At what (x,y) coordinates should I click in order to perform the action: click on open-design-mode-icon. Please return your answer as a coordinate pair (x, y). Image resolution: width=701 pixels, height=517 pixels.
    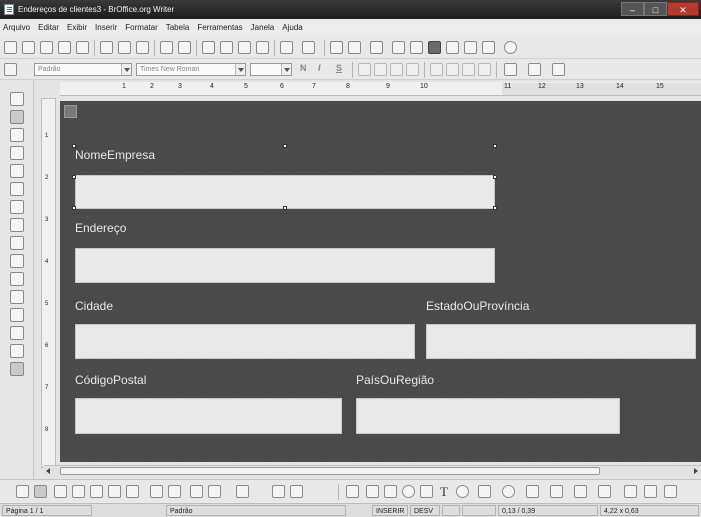
    Looking at the image, I should click on (156, 491).